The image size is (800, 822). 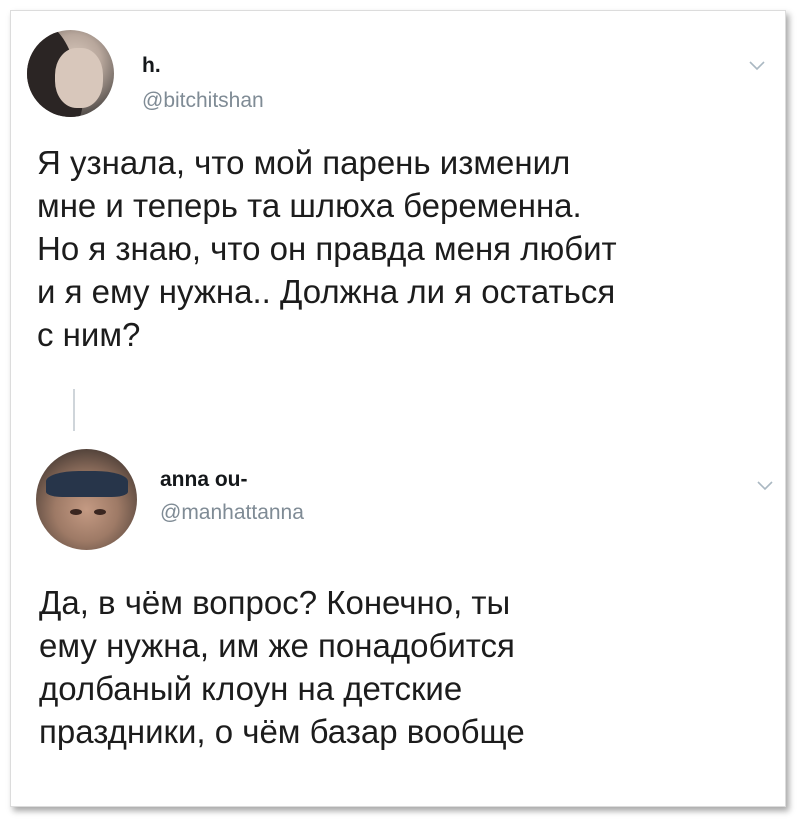 I want to click on avatar-headband, so click(x=87, y=484).